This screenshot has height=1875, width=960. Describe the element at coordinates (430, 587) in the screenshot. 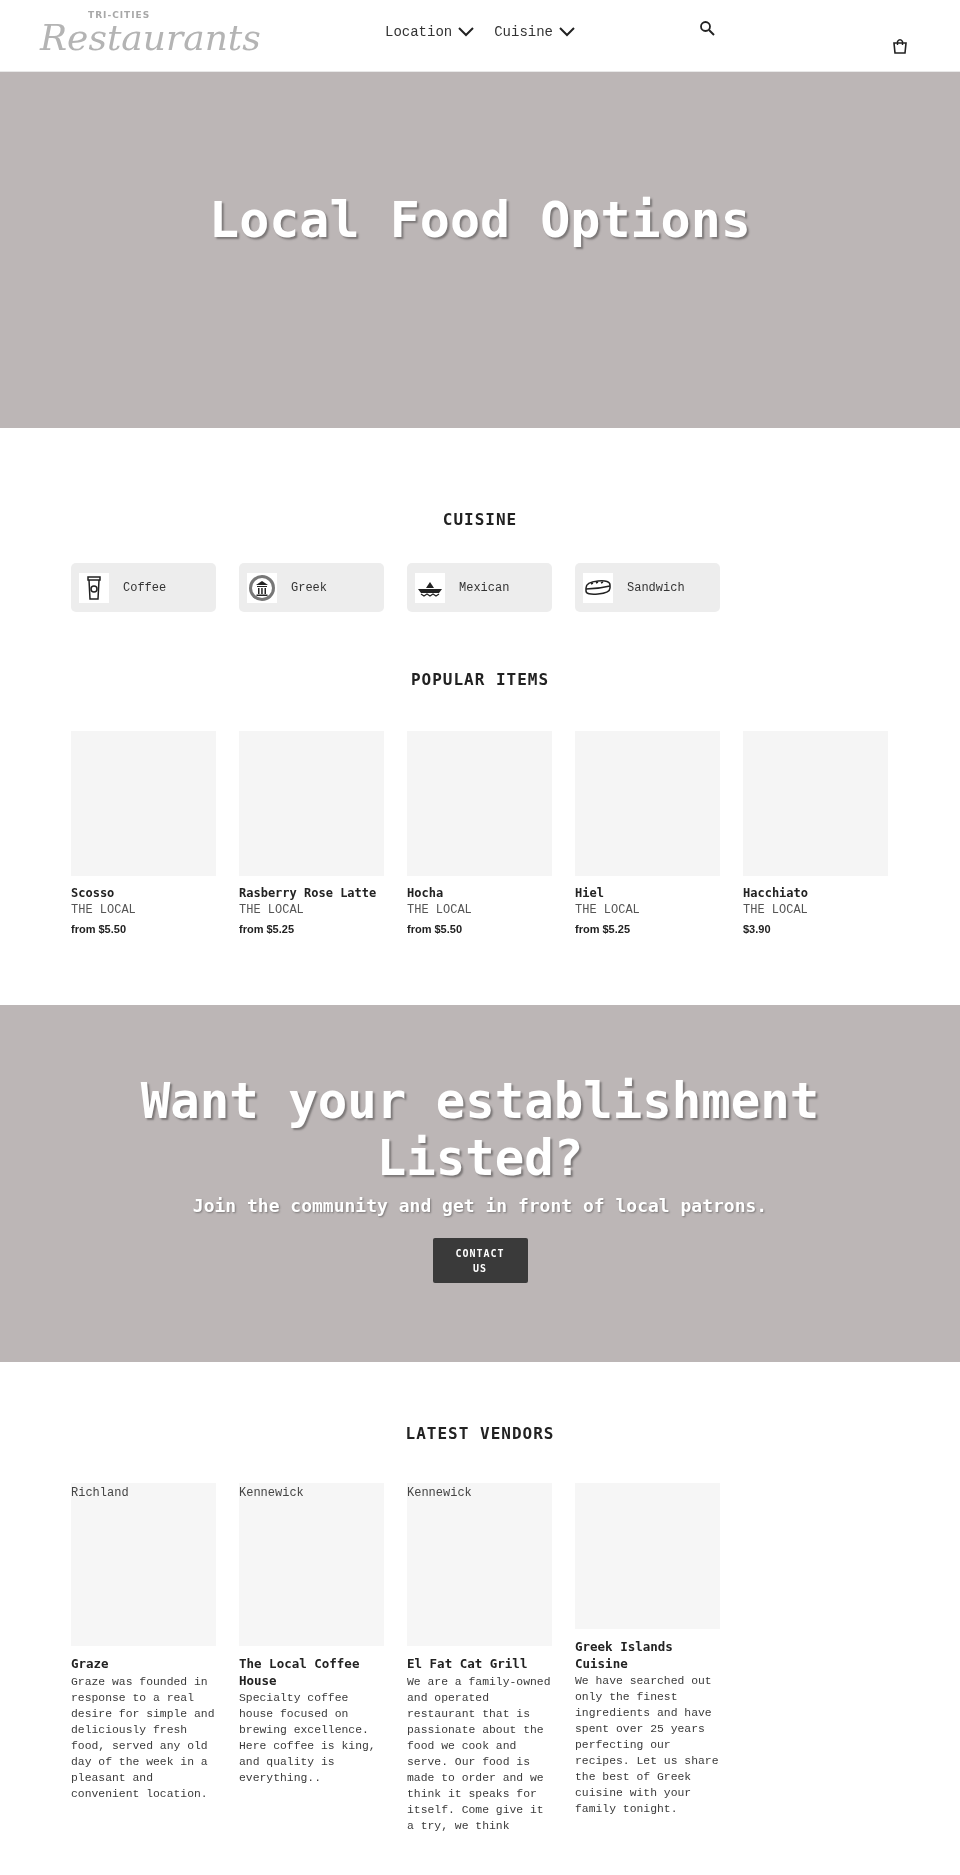

I see `sombrero-icon` at that location.